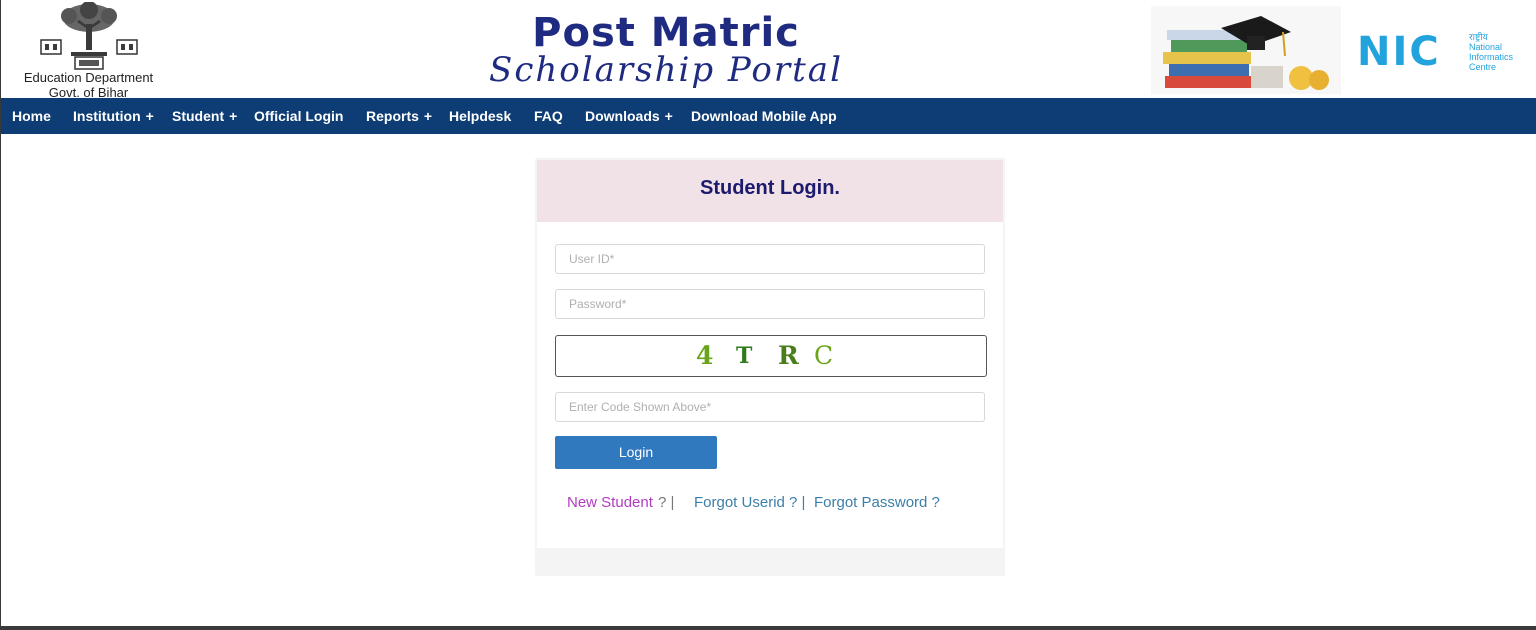  I want to click on login-button: Login, so click(636, 452).